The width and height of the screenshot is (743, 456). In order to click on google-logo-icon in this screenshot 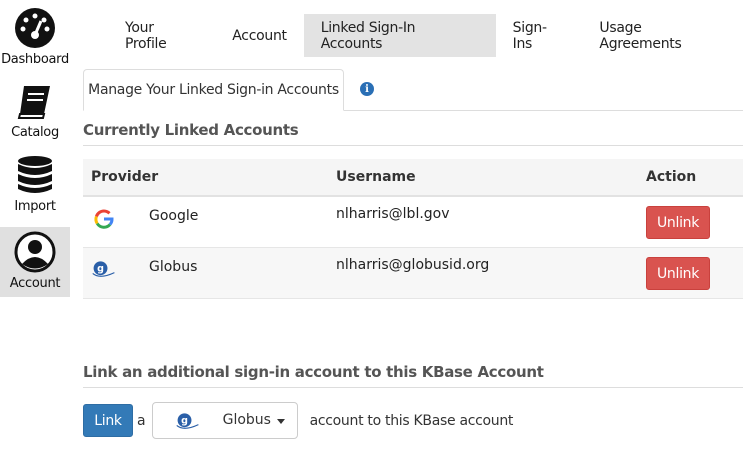, I will do `click(104, 219)`.